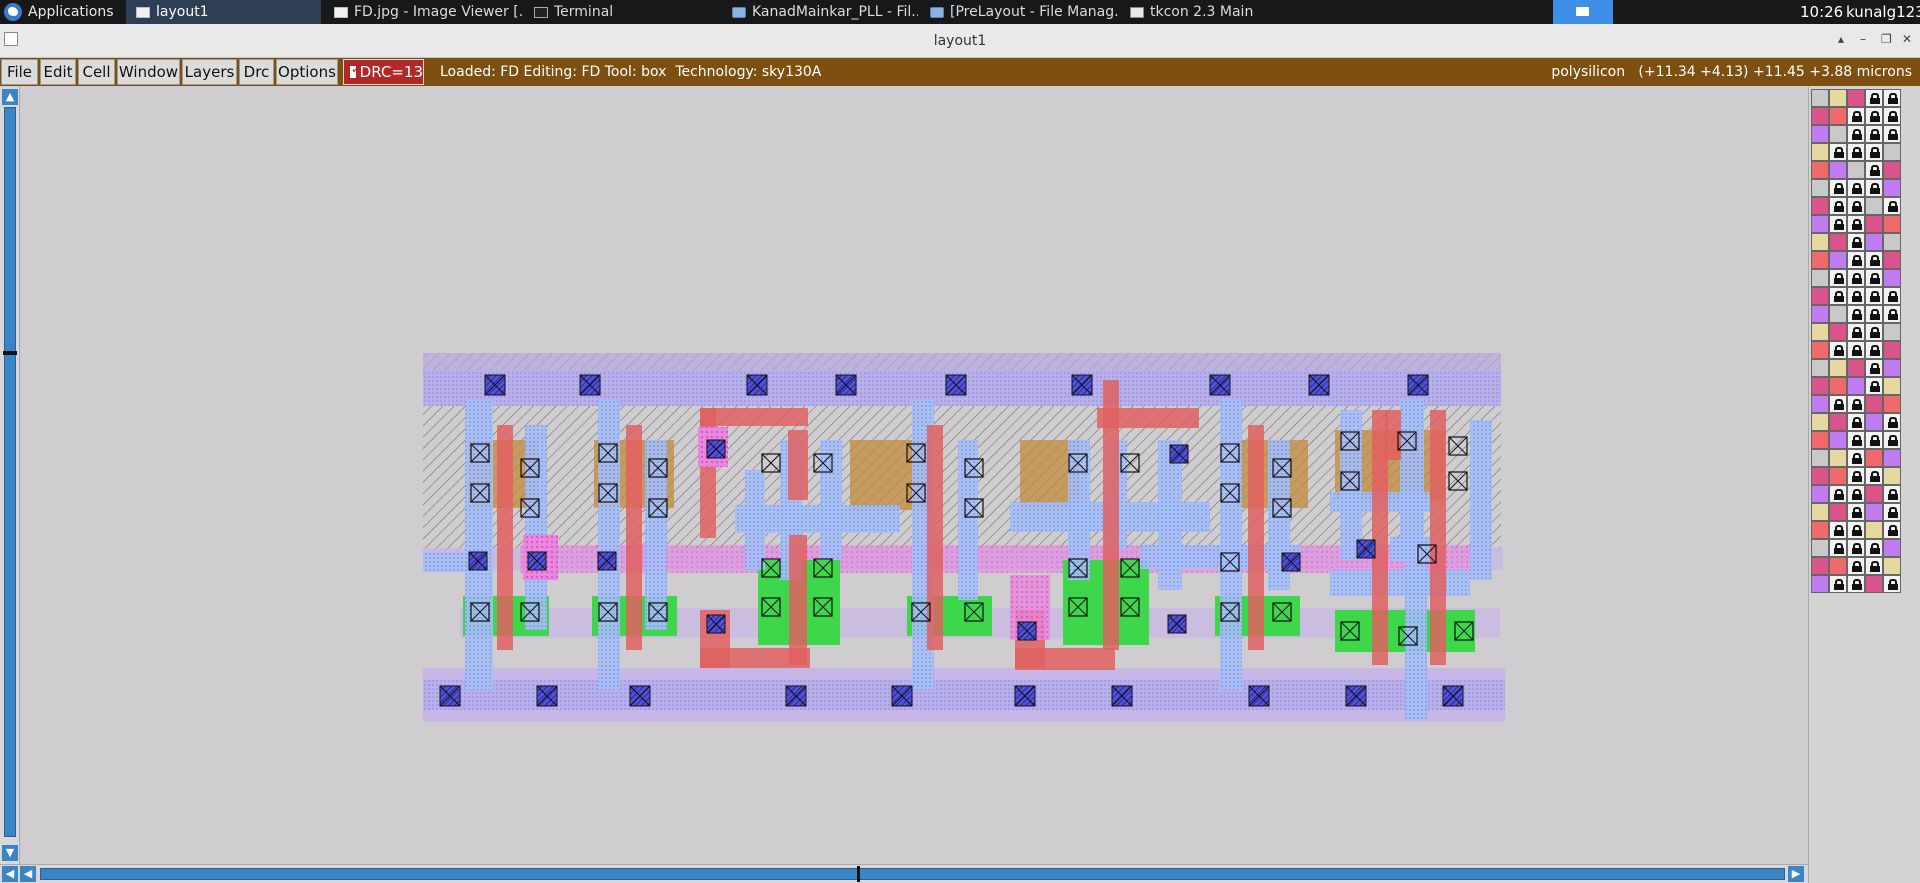 Image resolution: width=1920 pixels, height=883 pixels. Describe the element at coordinates (1796, 874) in the screenshot. I see `scroll-right-icon: ▶` at that location.